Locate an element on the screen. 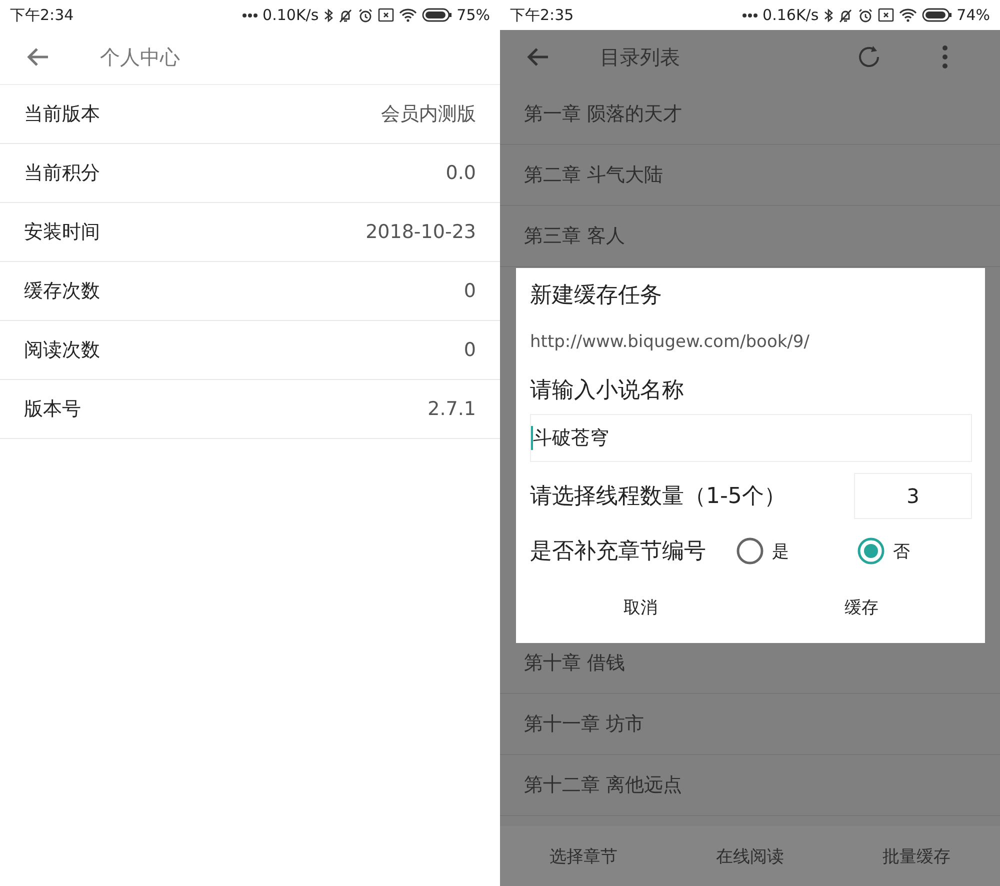 The height and width of the screenshot is (886, 1000). chapter-item: 第十一章 坊市 is located at coordinates (750, 724).